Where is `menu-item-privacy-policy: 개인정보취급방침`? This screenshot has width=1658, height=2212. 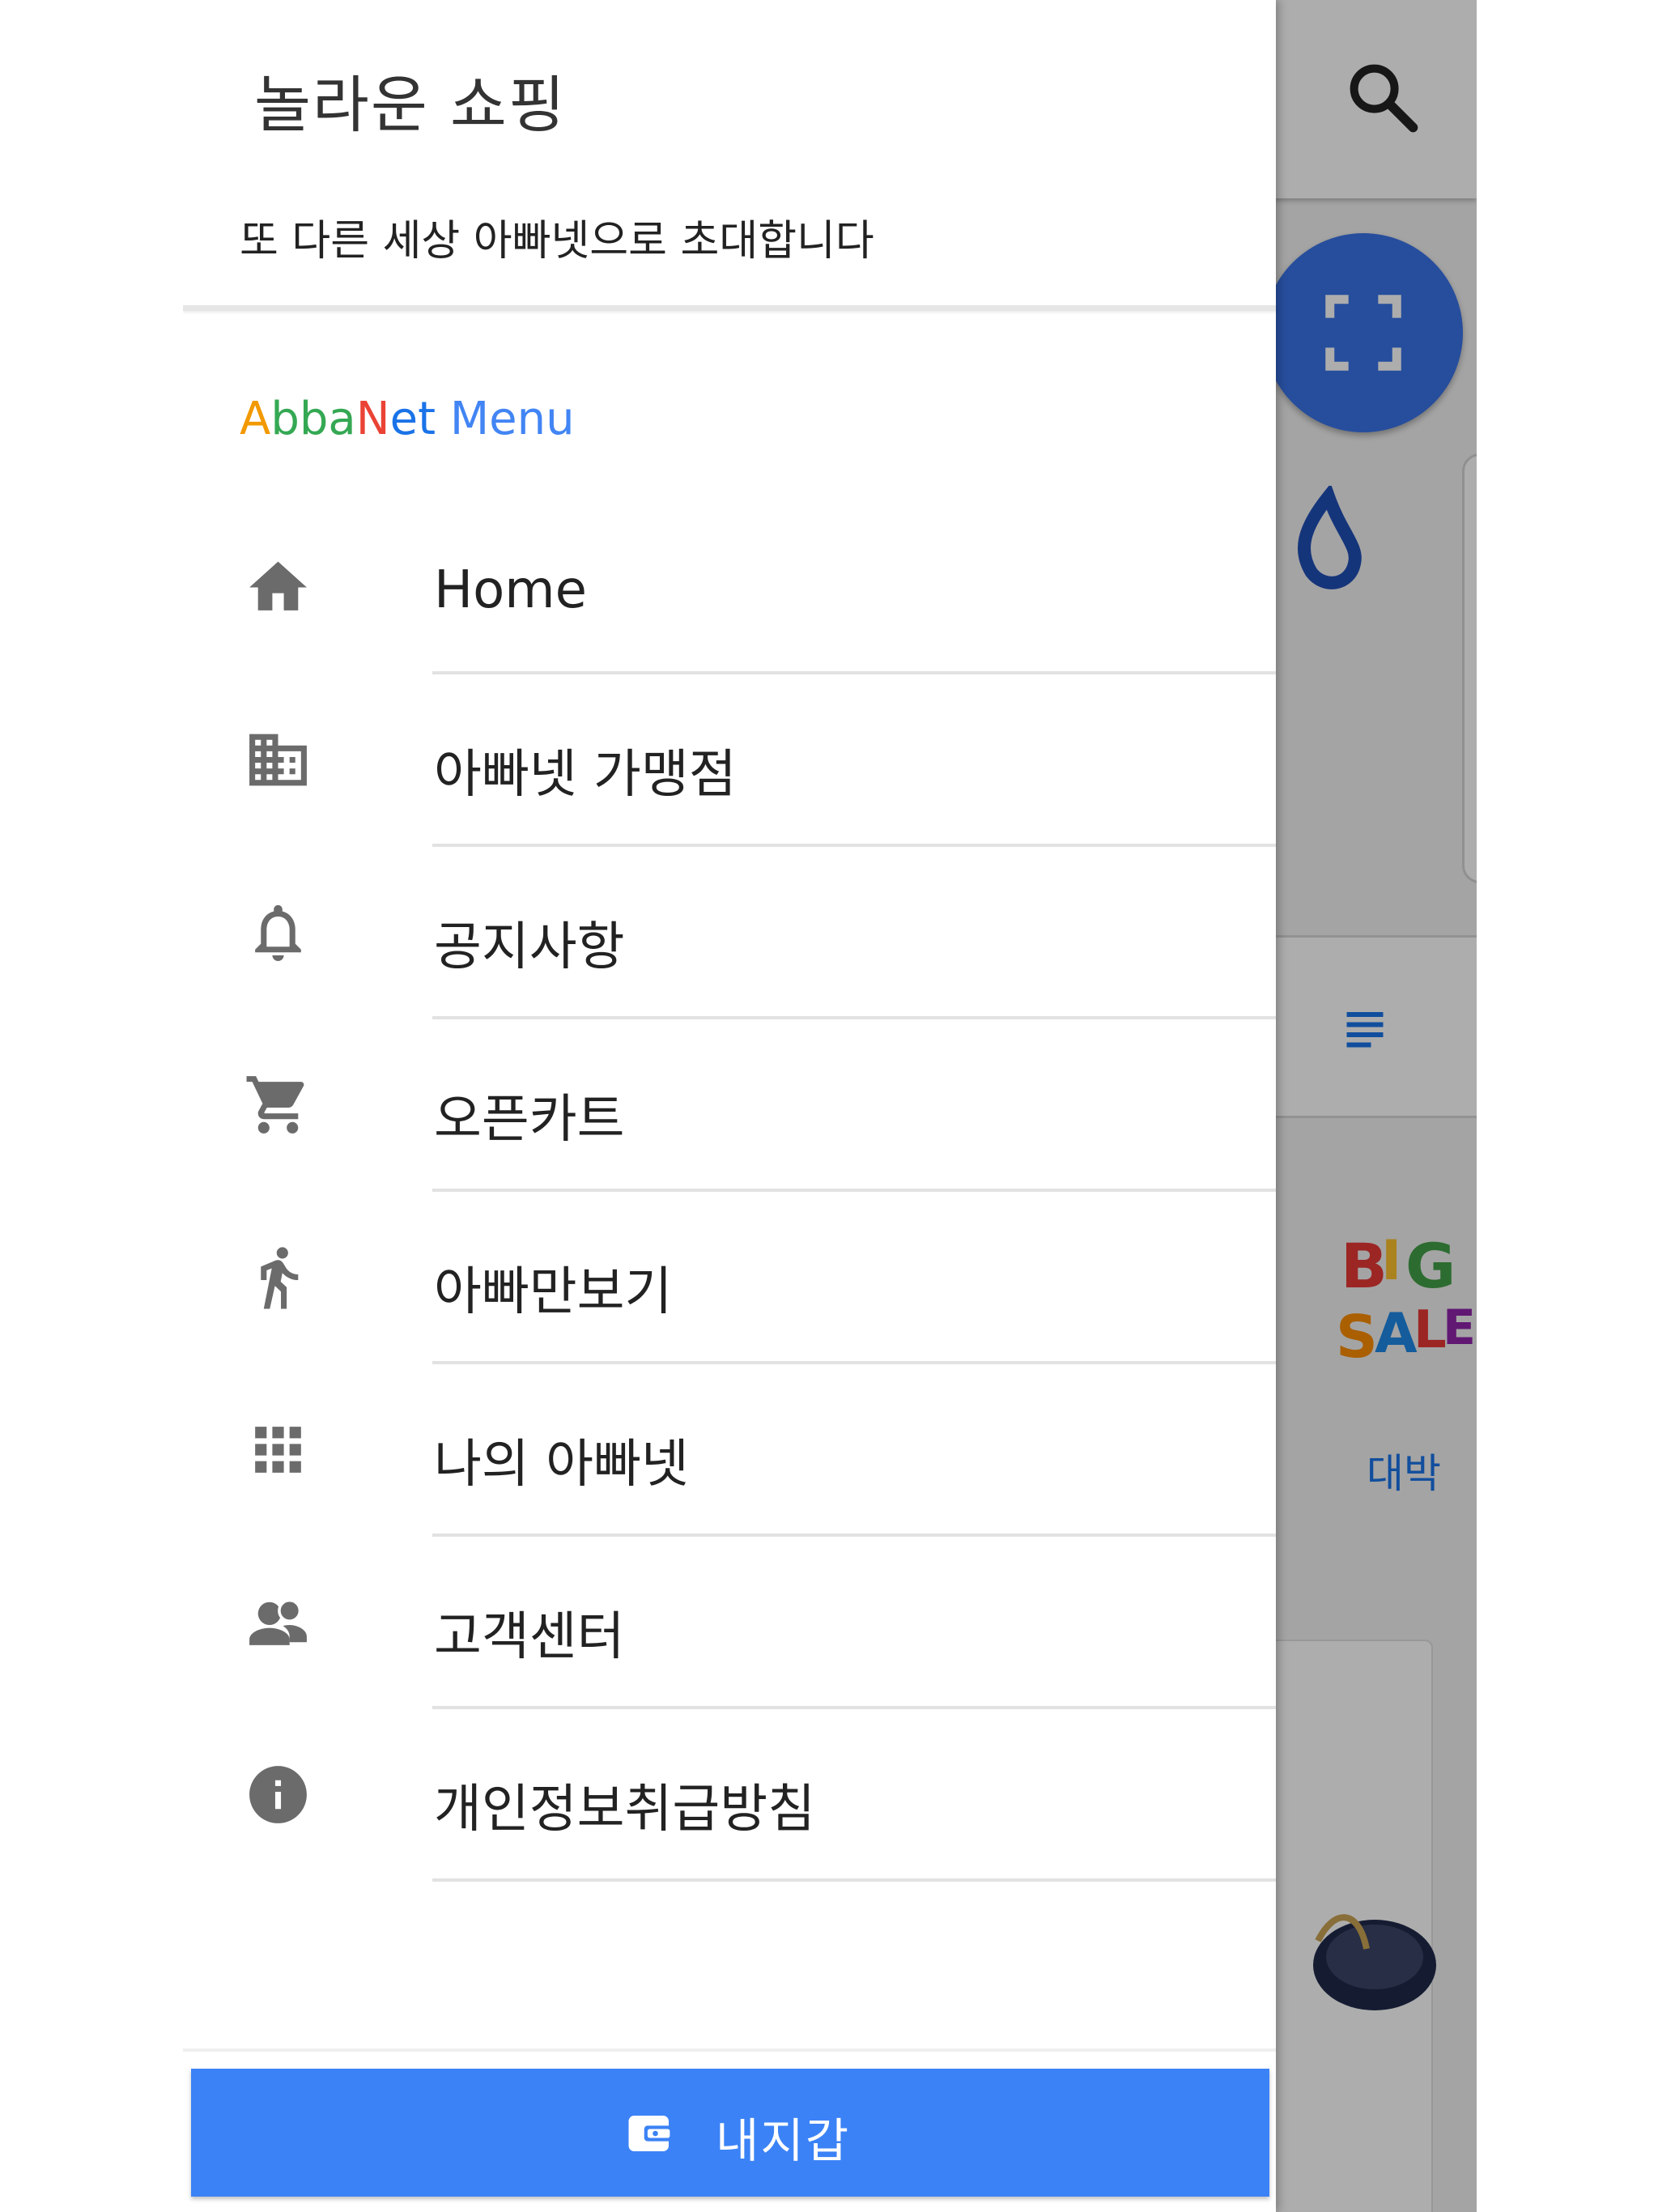
menu-item-privacy-policy: 개인정보취급방침 is located at coordinates (729, 1796).